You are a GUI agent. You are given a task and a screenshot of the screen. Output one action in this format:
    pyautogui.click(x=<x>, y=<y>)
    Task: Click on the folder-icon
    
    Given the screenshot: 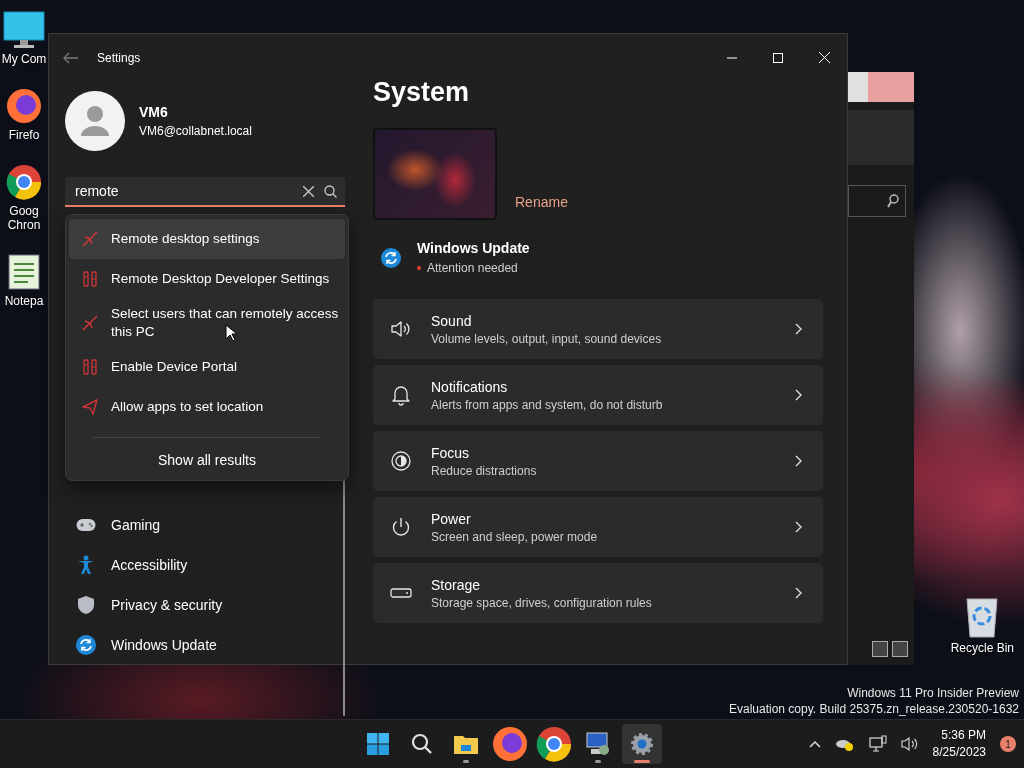 What is the action you would take?
    pyautogui.click(x=466, y=744)
    